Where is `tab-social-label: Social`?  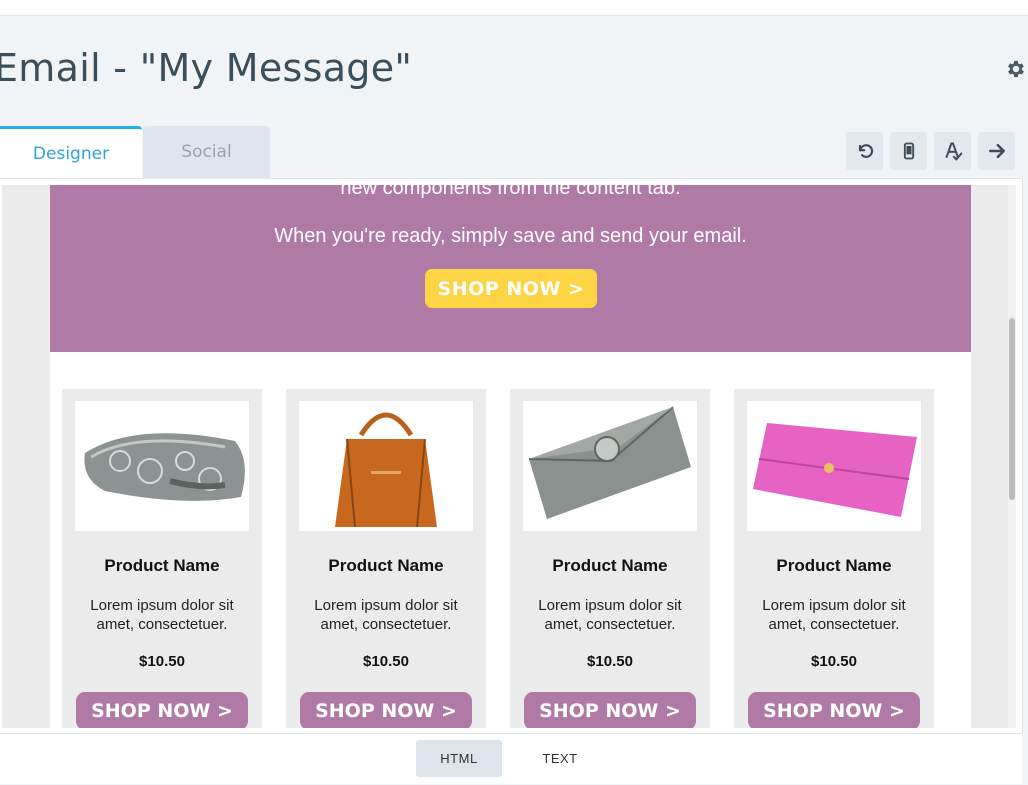
tab-social-label: Social is located at coordinates (206, 152).